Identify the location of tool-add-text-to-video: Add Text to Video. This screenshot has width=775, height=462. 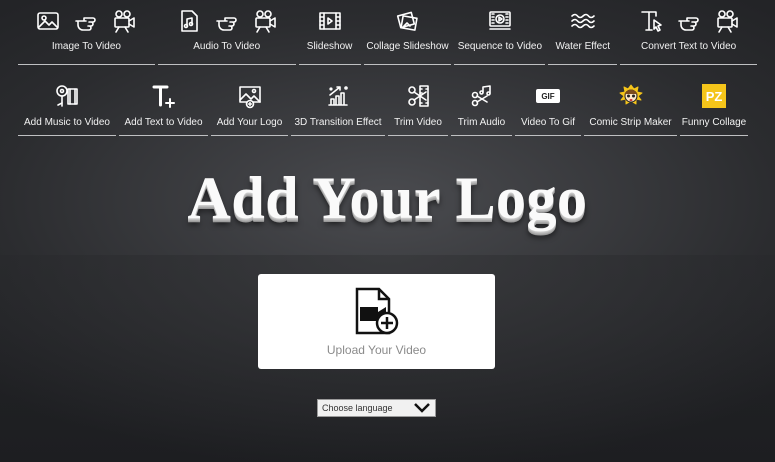
(163, 104).